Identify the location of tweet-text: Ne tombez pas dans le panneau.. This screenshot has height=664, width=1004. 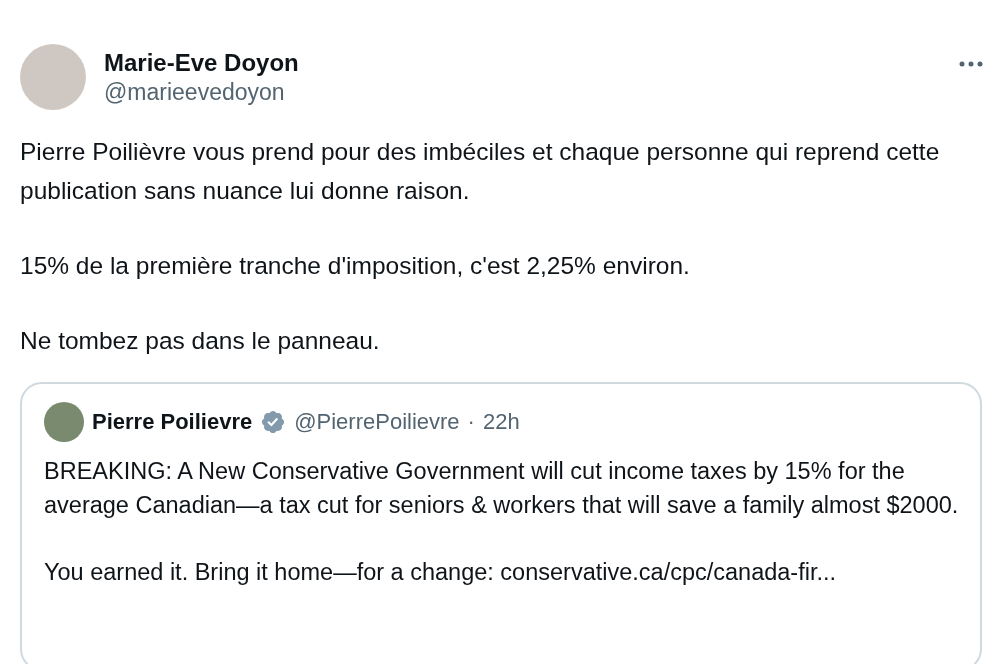
(200, 341).